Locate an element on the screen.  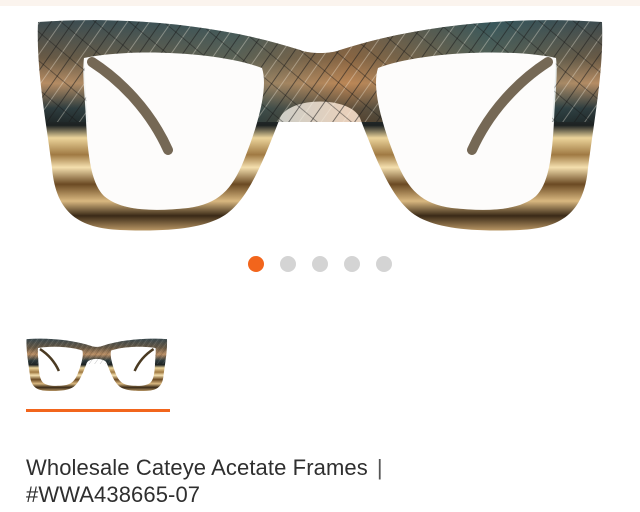
product-sku: #WWA438665-07 is located at coordinates (113, 494).